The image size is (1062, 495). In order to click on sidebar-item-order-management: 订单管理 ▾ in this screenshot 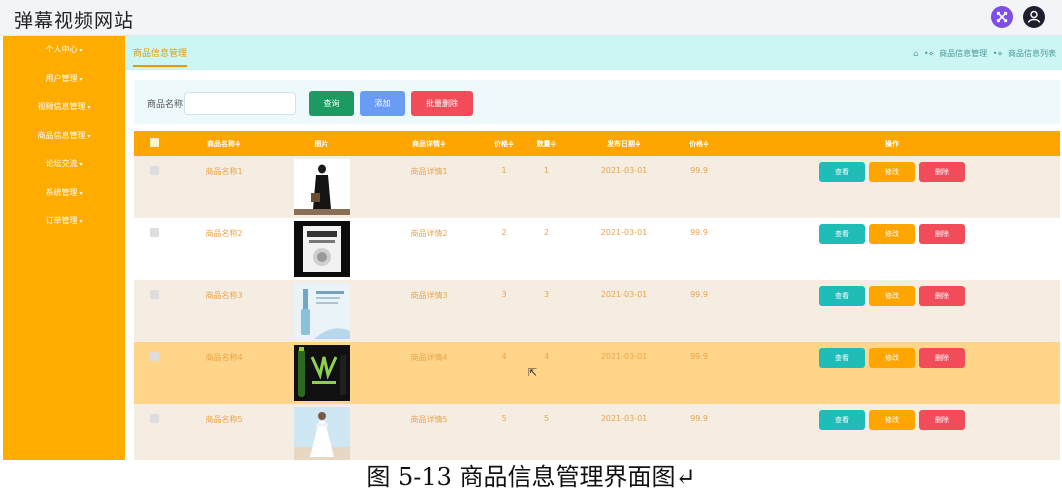, I will do `click(64, 221)`.